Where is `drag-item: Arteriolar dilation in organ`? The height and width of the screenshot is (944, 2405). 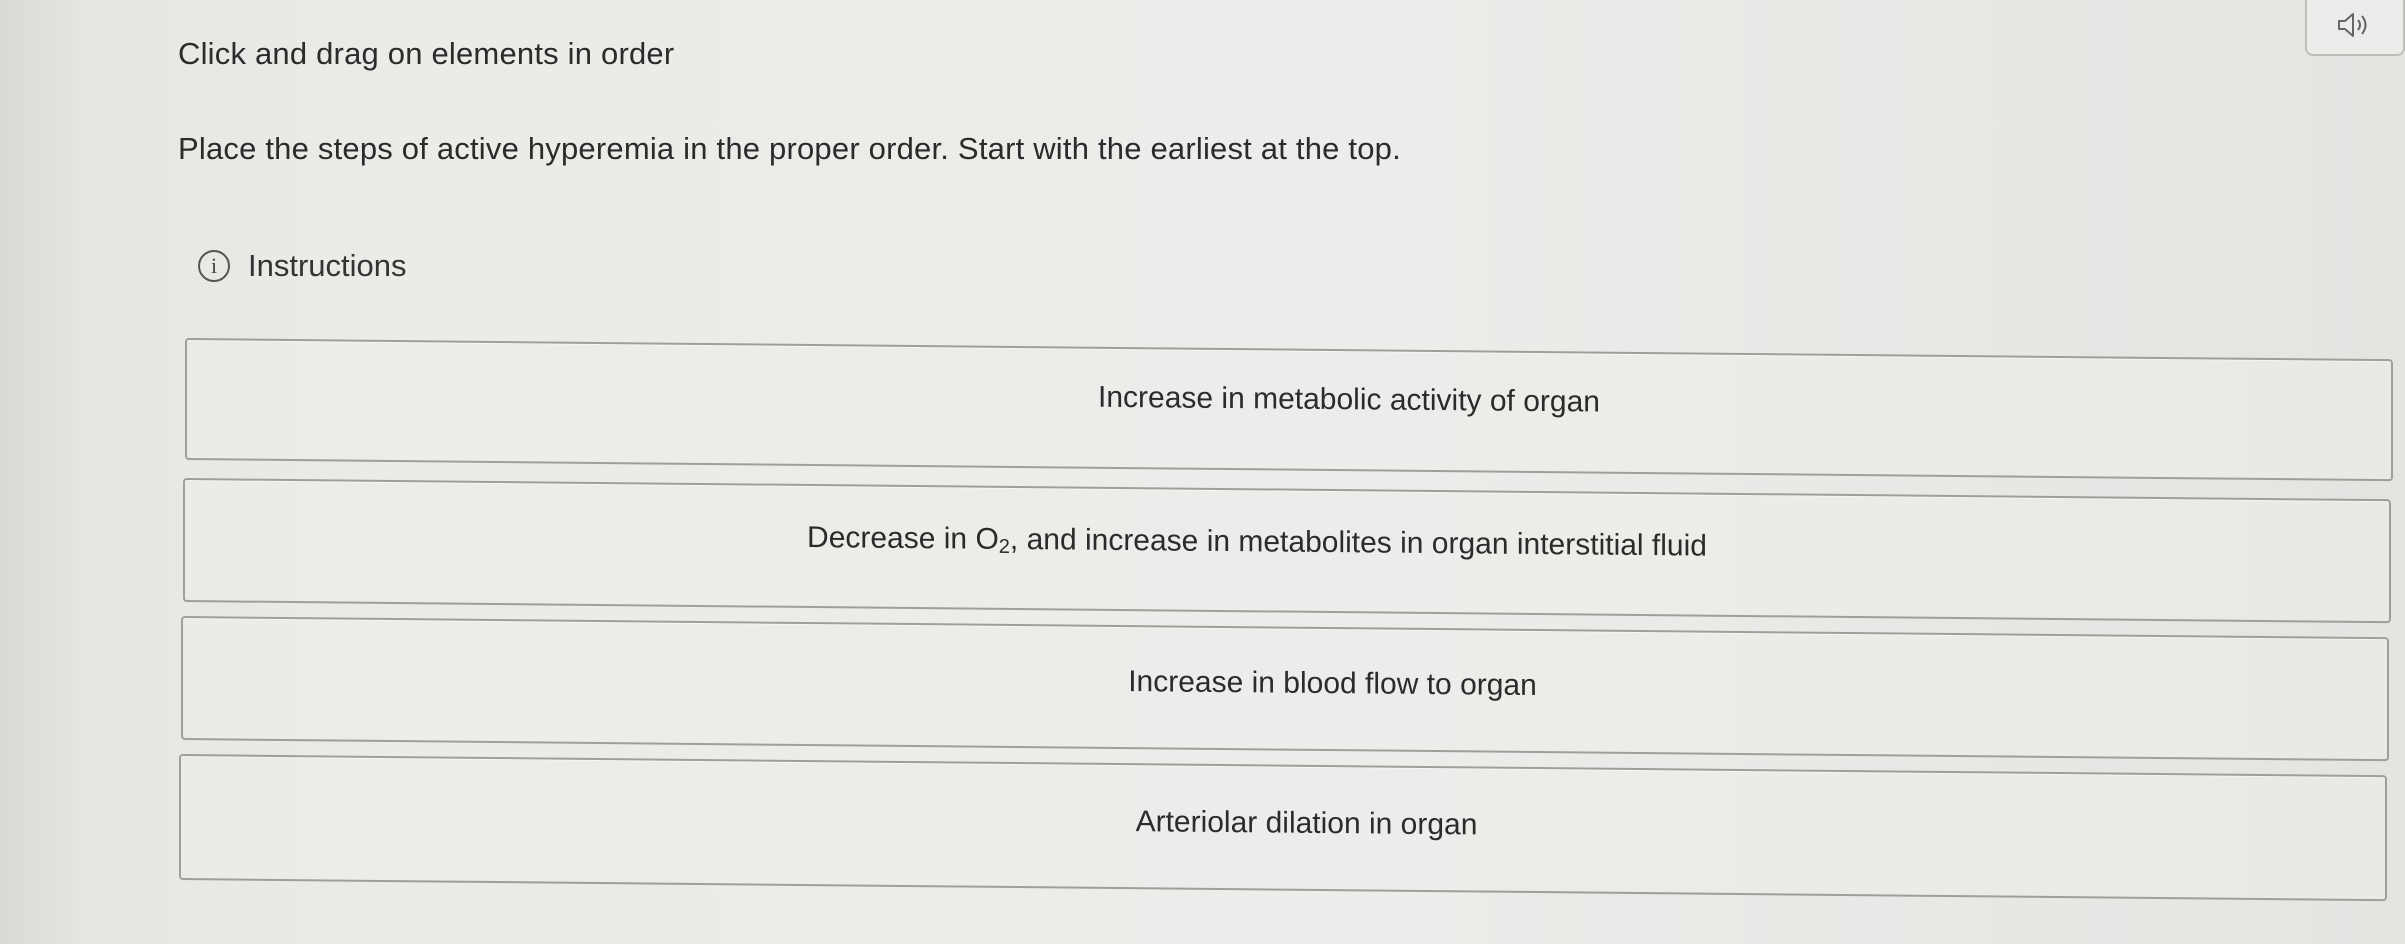 drag-item: Arteriolar dilation in organ is located at coordinates (1283, 828).